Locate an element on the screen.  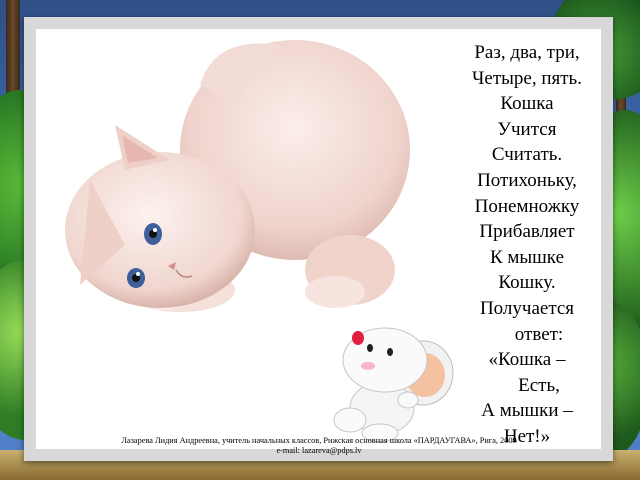
poem-line-1: Раз, два, три, is located at coordinates (527, 52).